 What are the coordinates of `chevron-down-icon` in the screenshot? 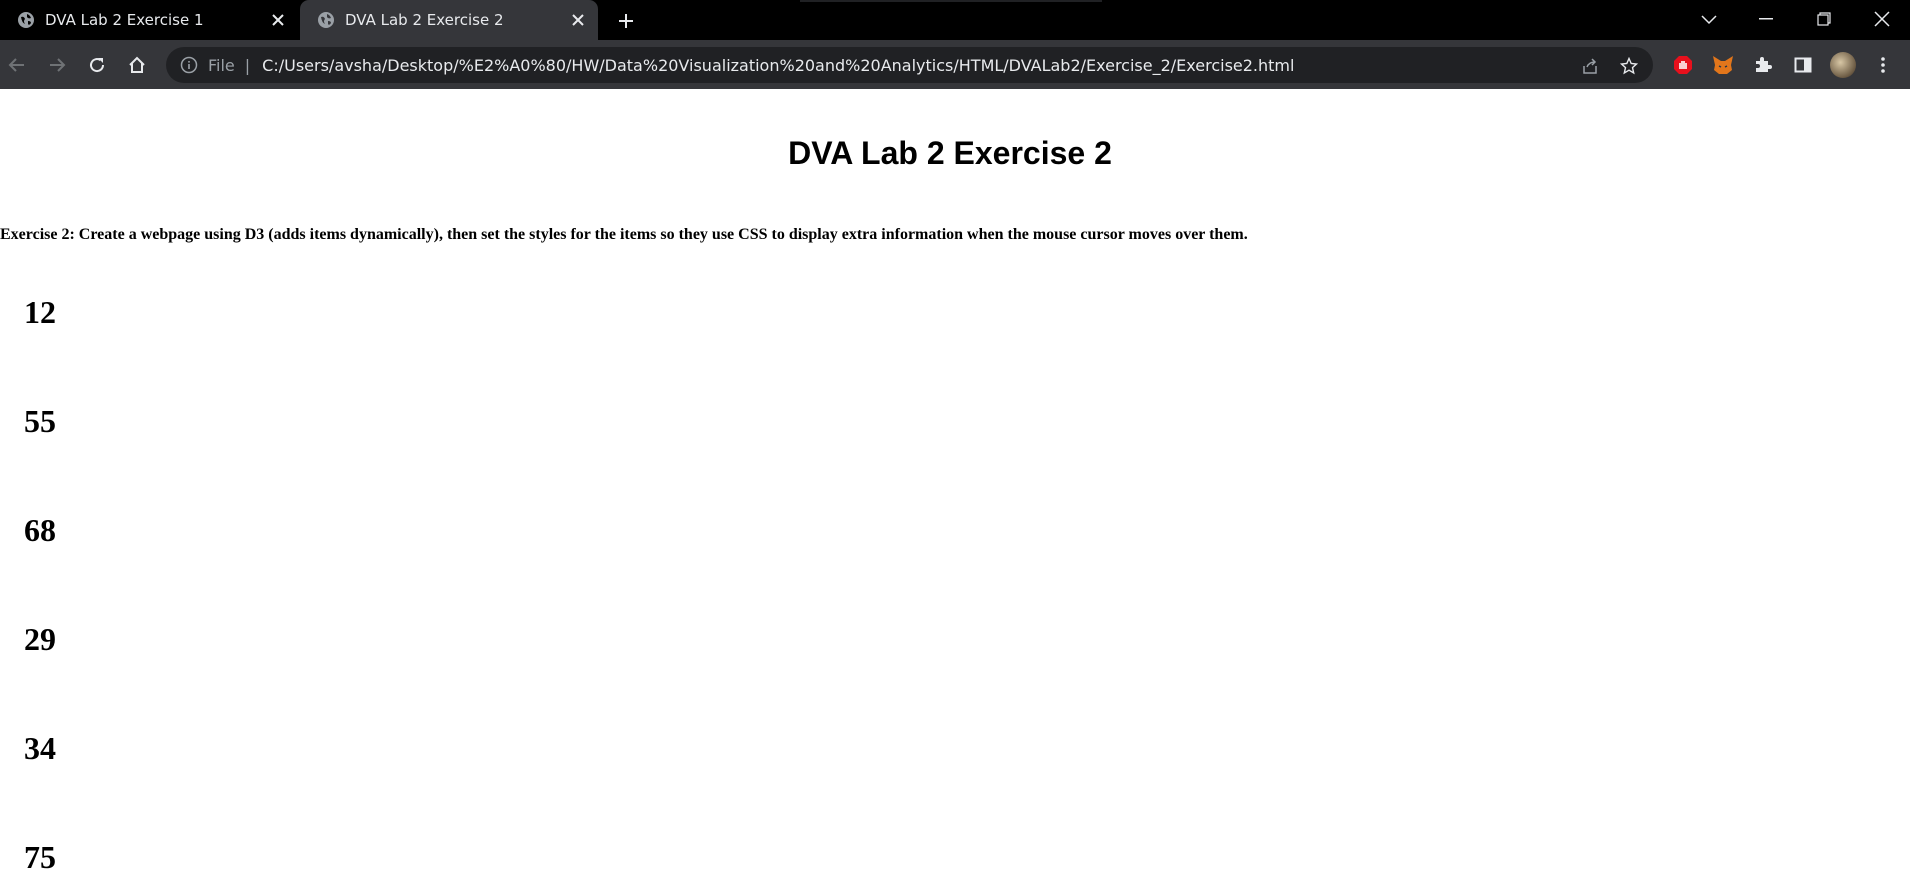 It's located at (1709, 20).